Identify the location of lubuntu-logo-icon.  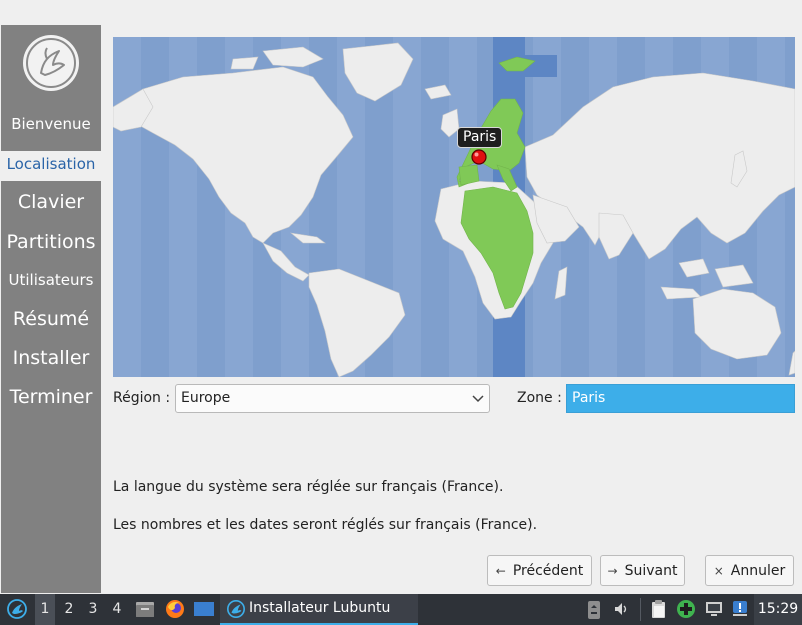
(51, 63).